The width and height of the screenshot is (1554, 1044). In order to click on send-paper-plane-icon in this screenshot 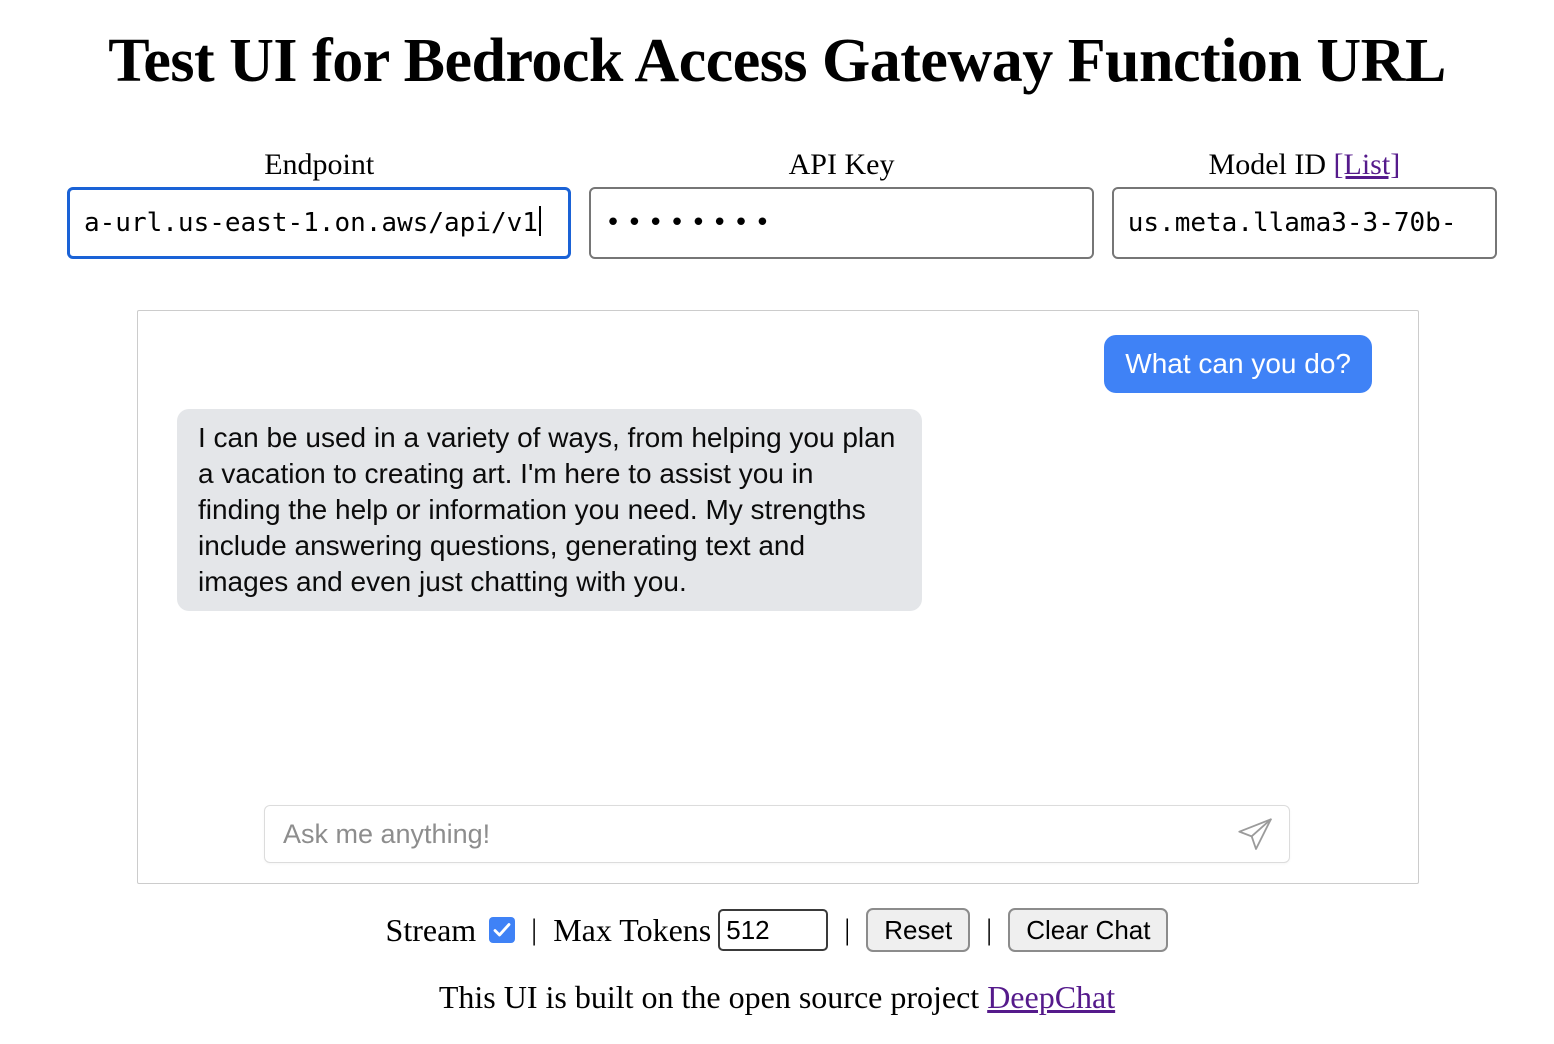, I will do `click(1255, 834)`.